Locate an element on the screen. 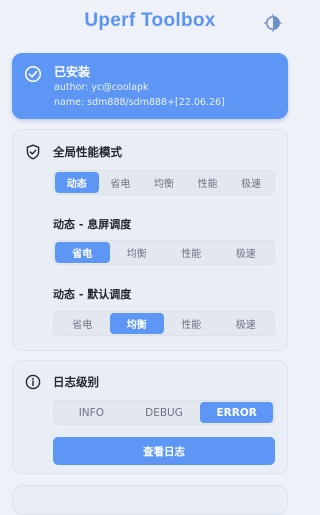 The height and width of the screenshot is (515, 320). installed-title: 已安装 is located at coordinates (72, 72).